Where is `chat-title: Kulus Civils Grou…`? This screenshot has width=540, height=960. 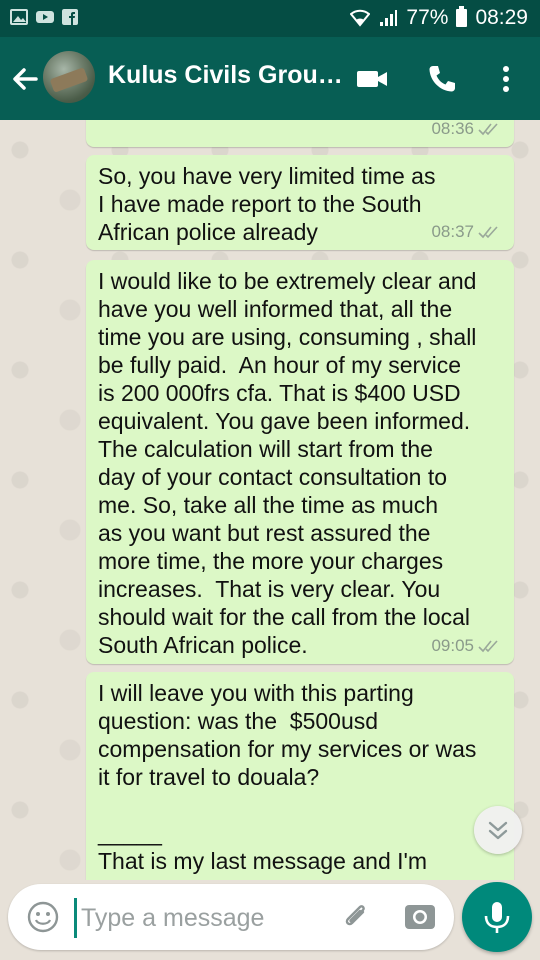
chat-title: Kulus Civils Grou… is located at coordinates (230, 75).